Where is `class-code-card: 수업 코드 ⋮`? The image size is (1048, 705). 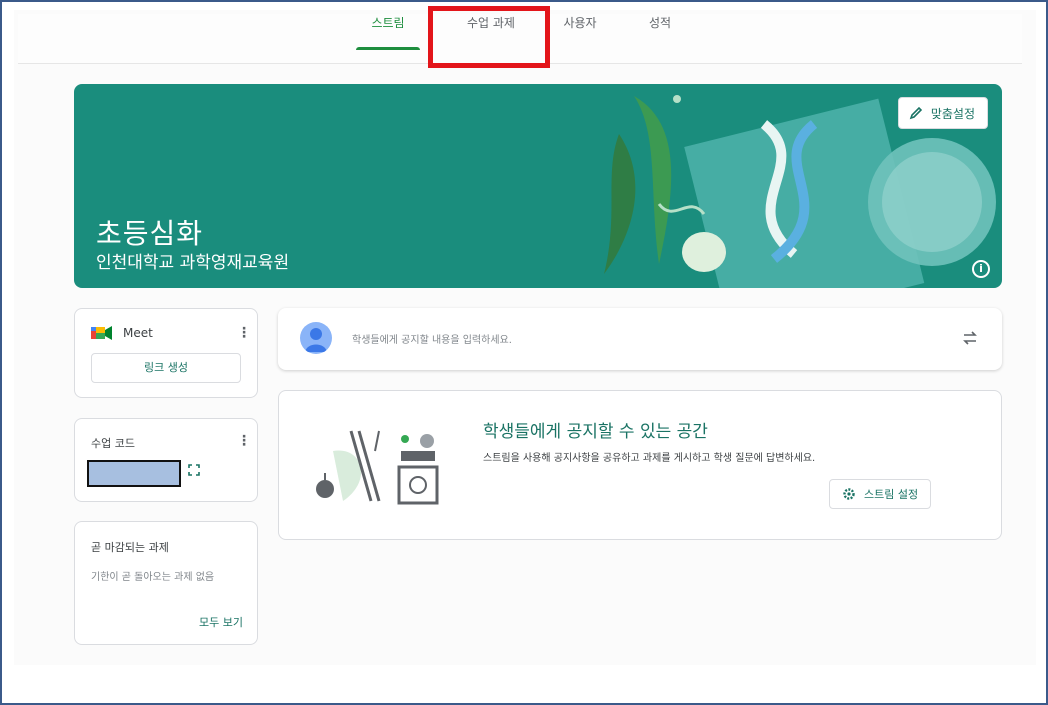
class-code-card: 수업 코드 ⋮ is located at coordinates (166, 460).